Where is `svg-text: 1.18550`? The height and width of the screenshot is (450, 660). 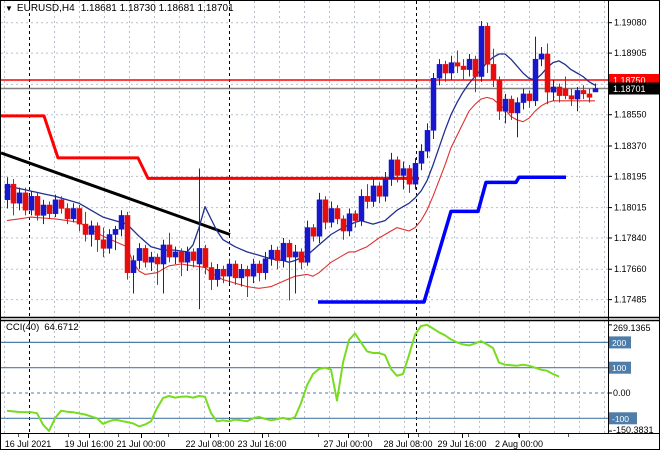
svg-text: 1.18550 is located at coordinates (630, 115).